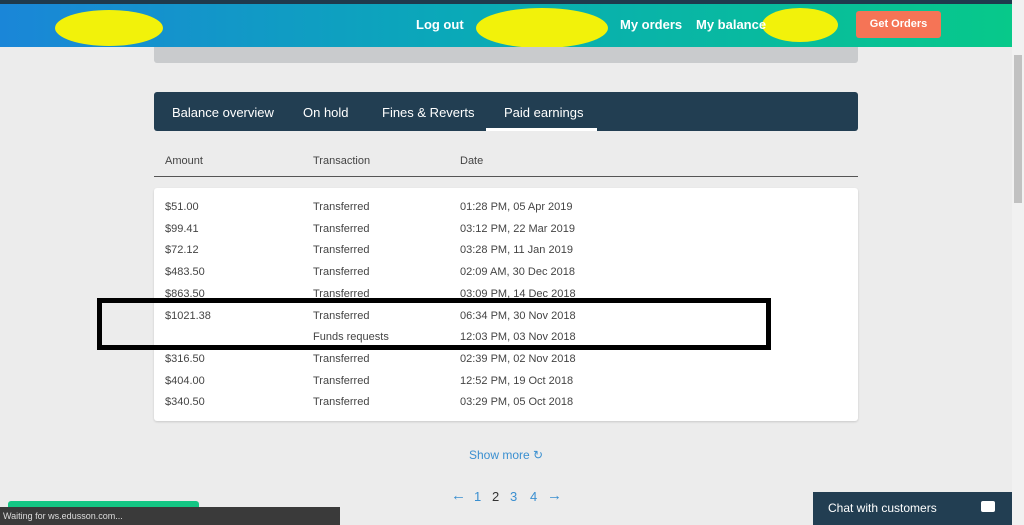 This screenshot has height=525, width=1024. What do you see at coordinates (506, 55) in the screenshot?
I see `summary-panel` at bounding box center [506, 55].